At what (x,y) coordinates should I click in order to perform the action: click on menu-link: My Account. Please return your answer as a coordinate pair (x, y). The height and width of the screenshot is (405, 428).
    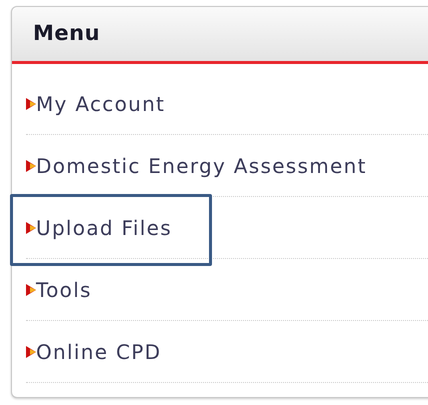
    Looking at the image, I should click on (96, 103).